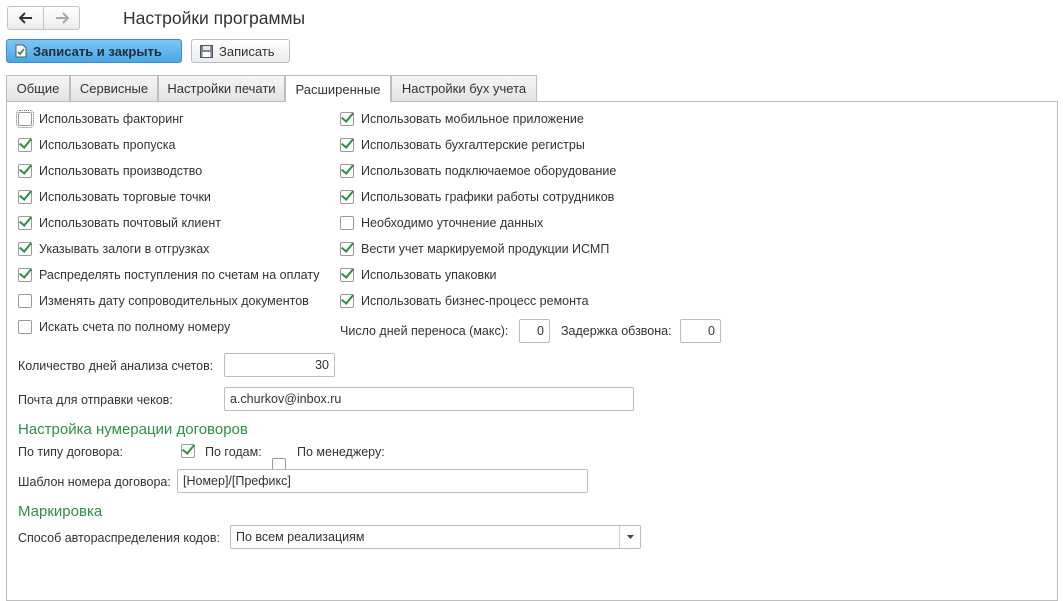  What do you see at coordinates (247, 51) in the screenshot?
I see `save-label: Записать` at bounding box center [247, 51].